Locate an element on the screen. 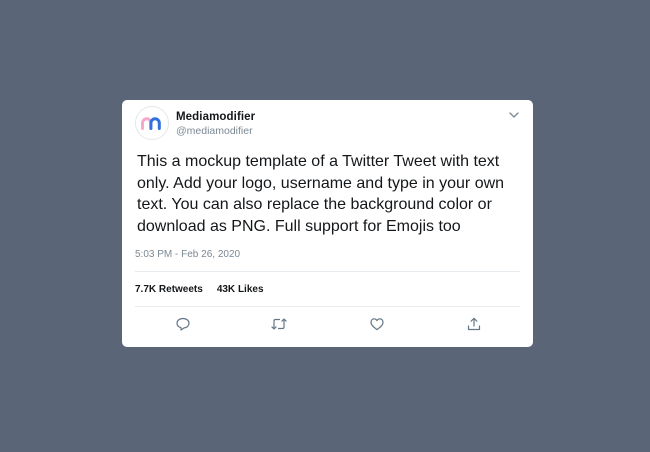 This screenshot has width=650, height=452. heart-icon is located at coordinates (377, 324).